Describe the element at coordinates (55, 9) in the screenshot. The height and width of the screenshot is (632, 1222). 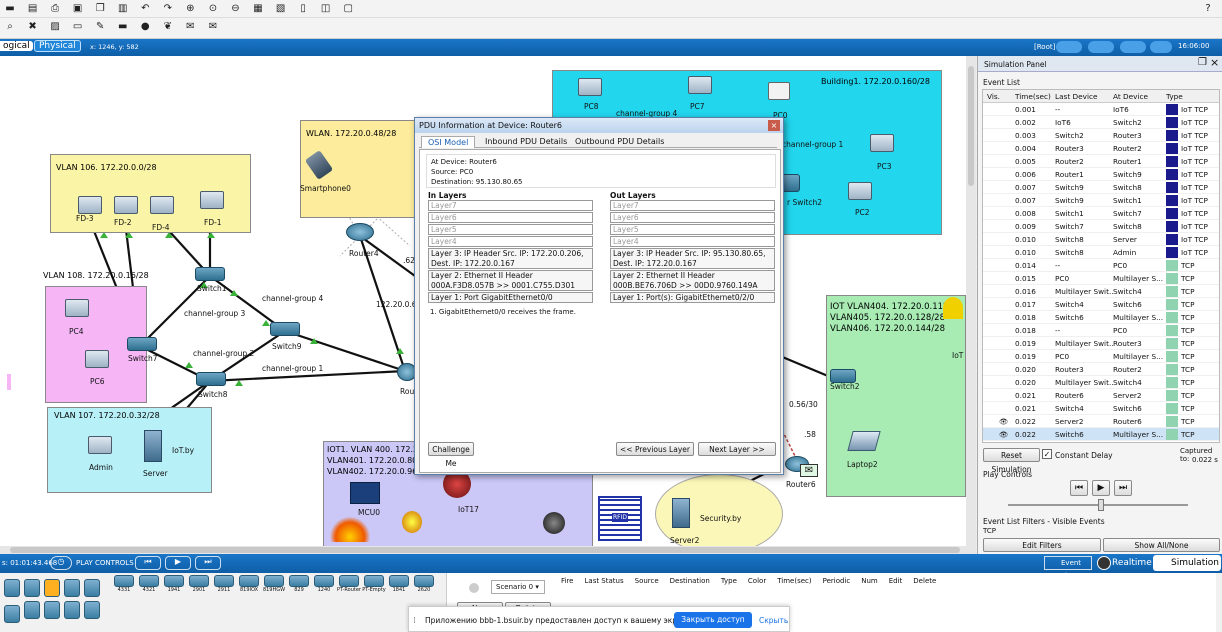
I see `print-icon: ⎙` at that location.